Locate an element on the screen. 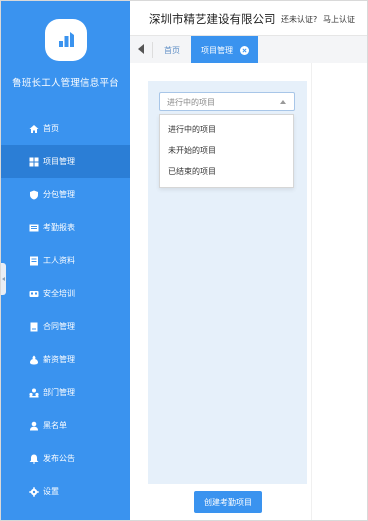 This screenshot has width=368, height=521. sidebar-item-worker-info: 工人资料 is located at coordinates (65, 260).